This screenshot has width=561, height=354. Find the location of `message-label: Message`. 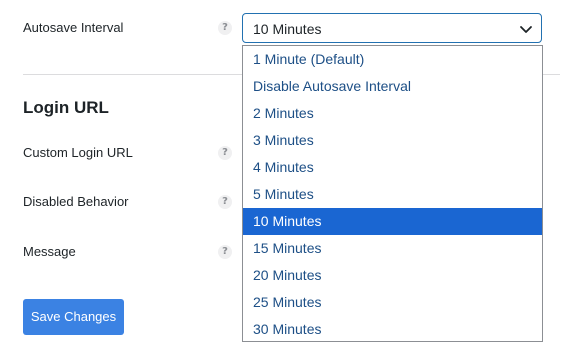

message-label: Message is located at coordinates (49, 251).